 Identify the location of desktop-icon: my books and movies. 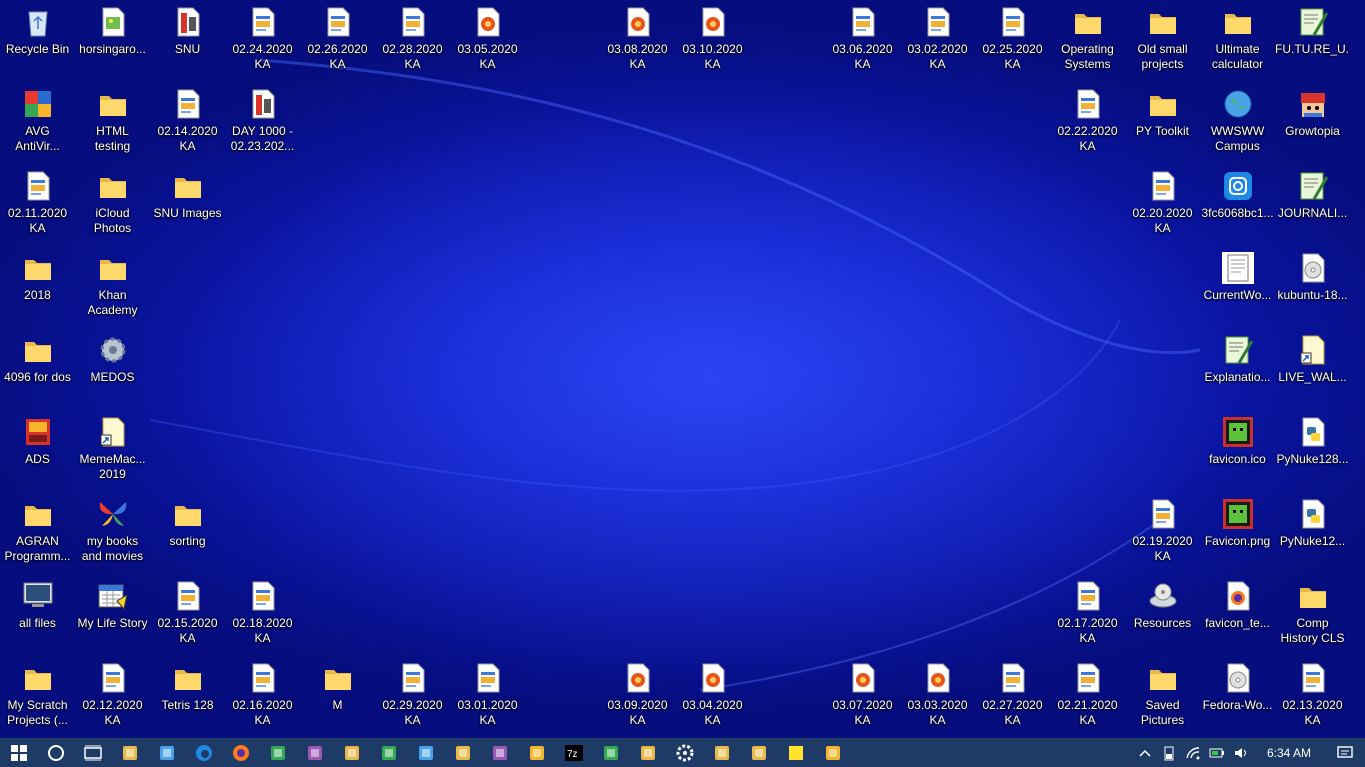
(112, 532).